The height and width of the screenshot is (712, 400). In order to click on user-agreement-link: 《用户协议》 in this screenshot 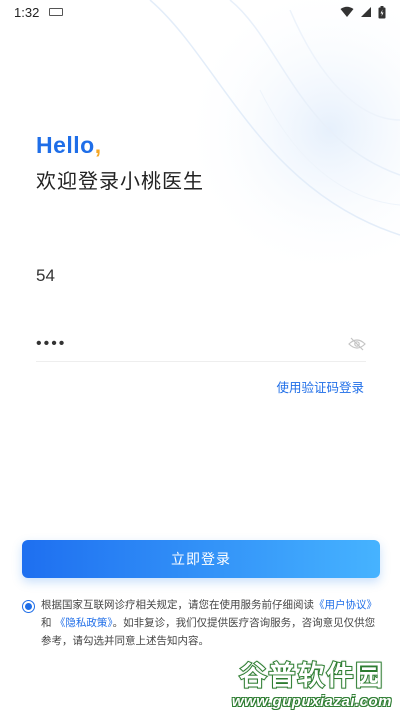, I will do `click(345, 605)`.